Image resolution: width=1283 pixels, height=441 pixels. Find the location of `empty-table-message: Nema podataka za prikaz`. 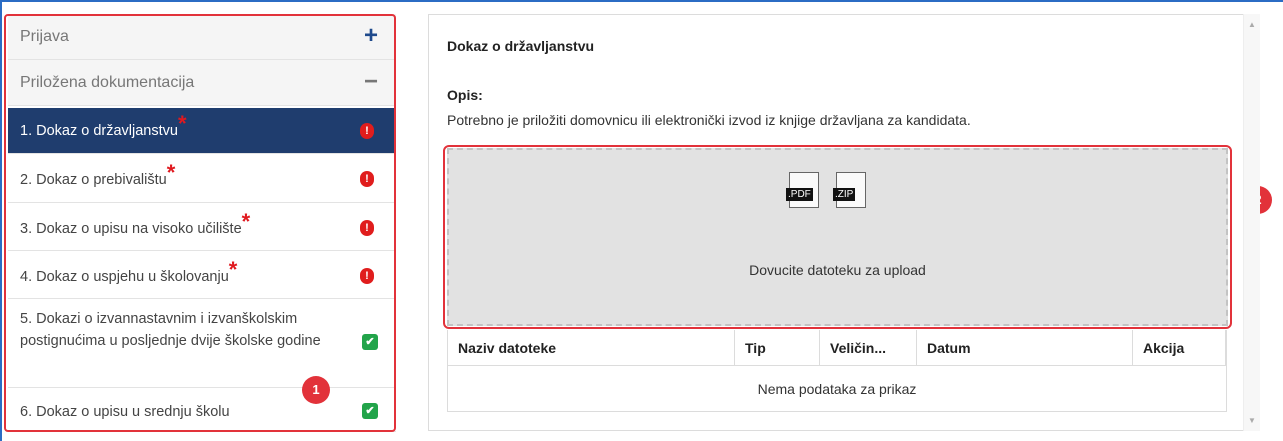

empty-table-message: Nema podataka za prikaz is located at coordinates (837, 389).